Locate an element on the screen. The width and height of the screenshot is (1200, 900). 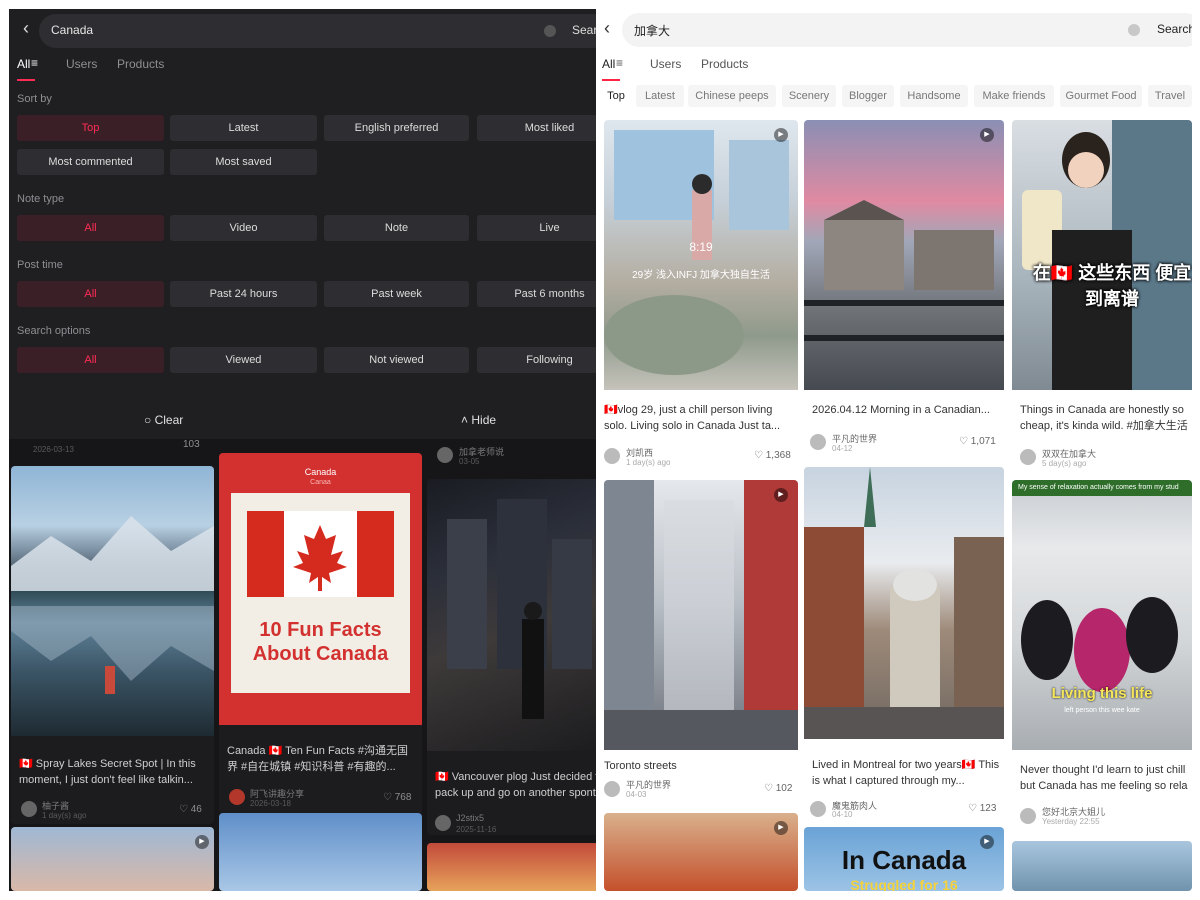
search-bar: 加拿大 Search is located at coordinates (907, 30).